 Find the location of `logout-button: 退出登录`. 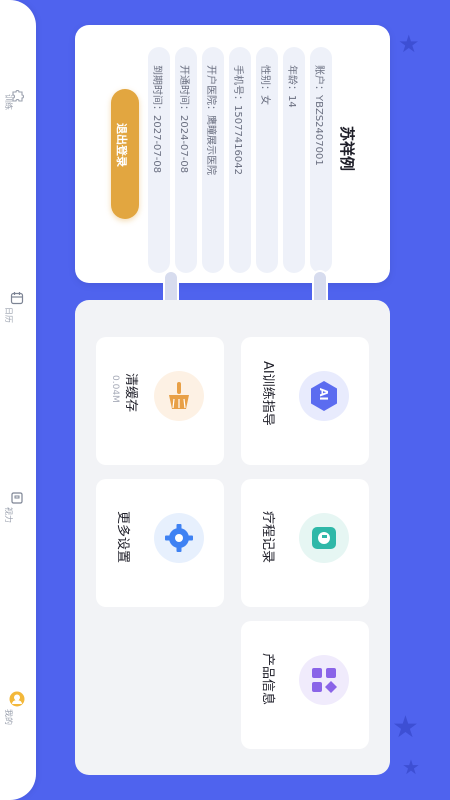

logout-button: 退出登录 is located at coordinates (125, 154).